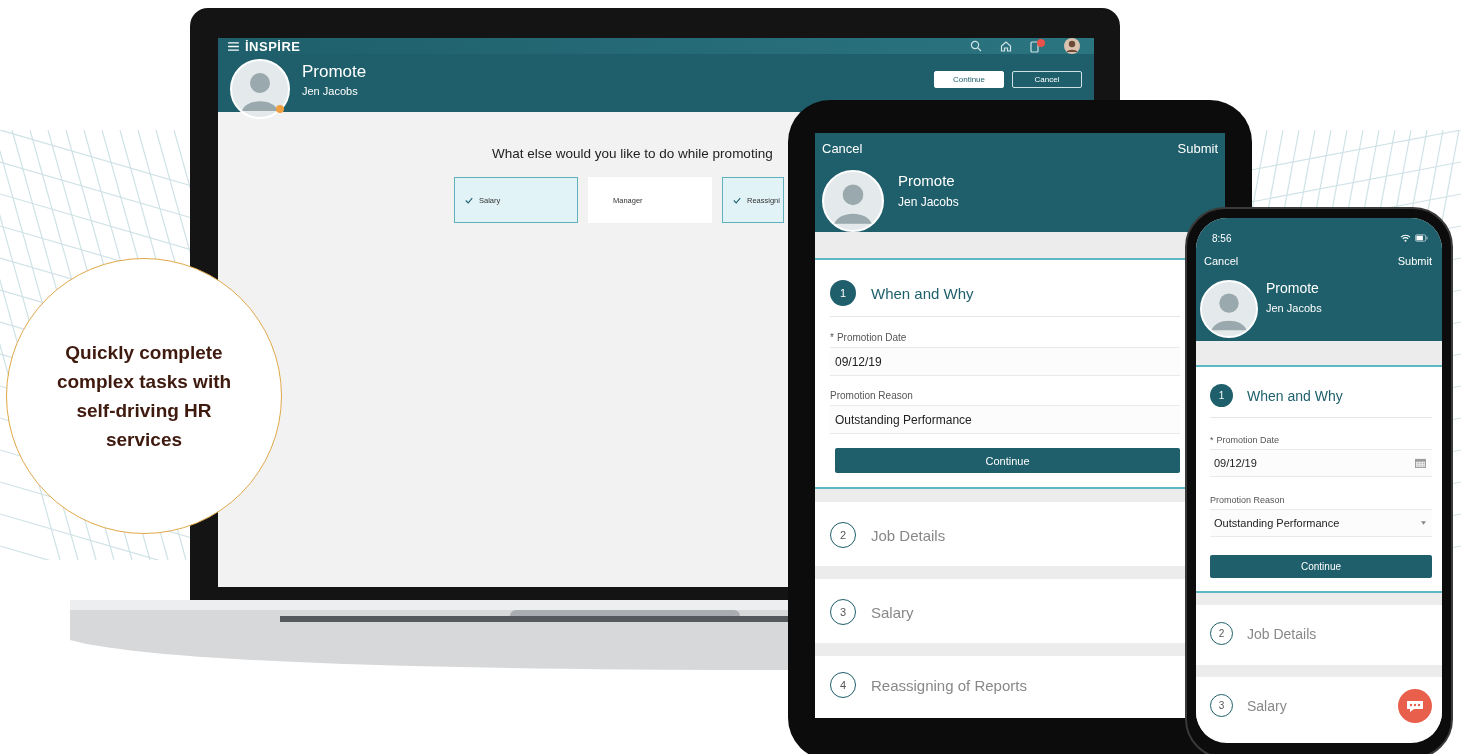 The height and width of the screenshot is (754, 1461). I want to click on wifi-icon, so click(1405, 238).